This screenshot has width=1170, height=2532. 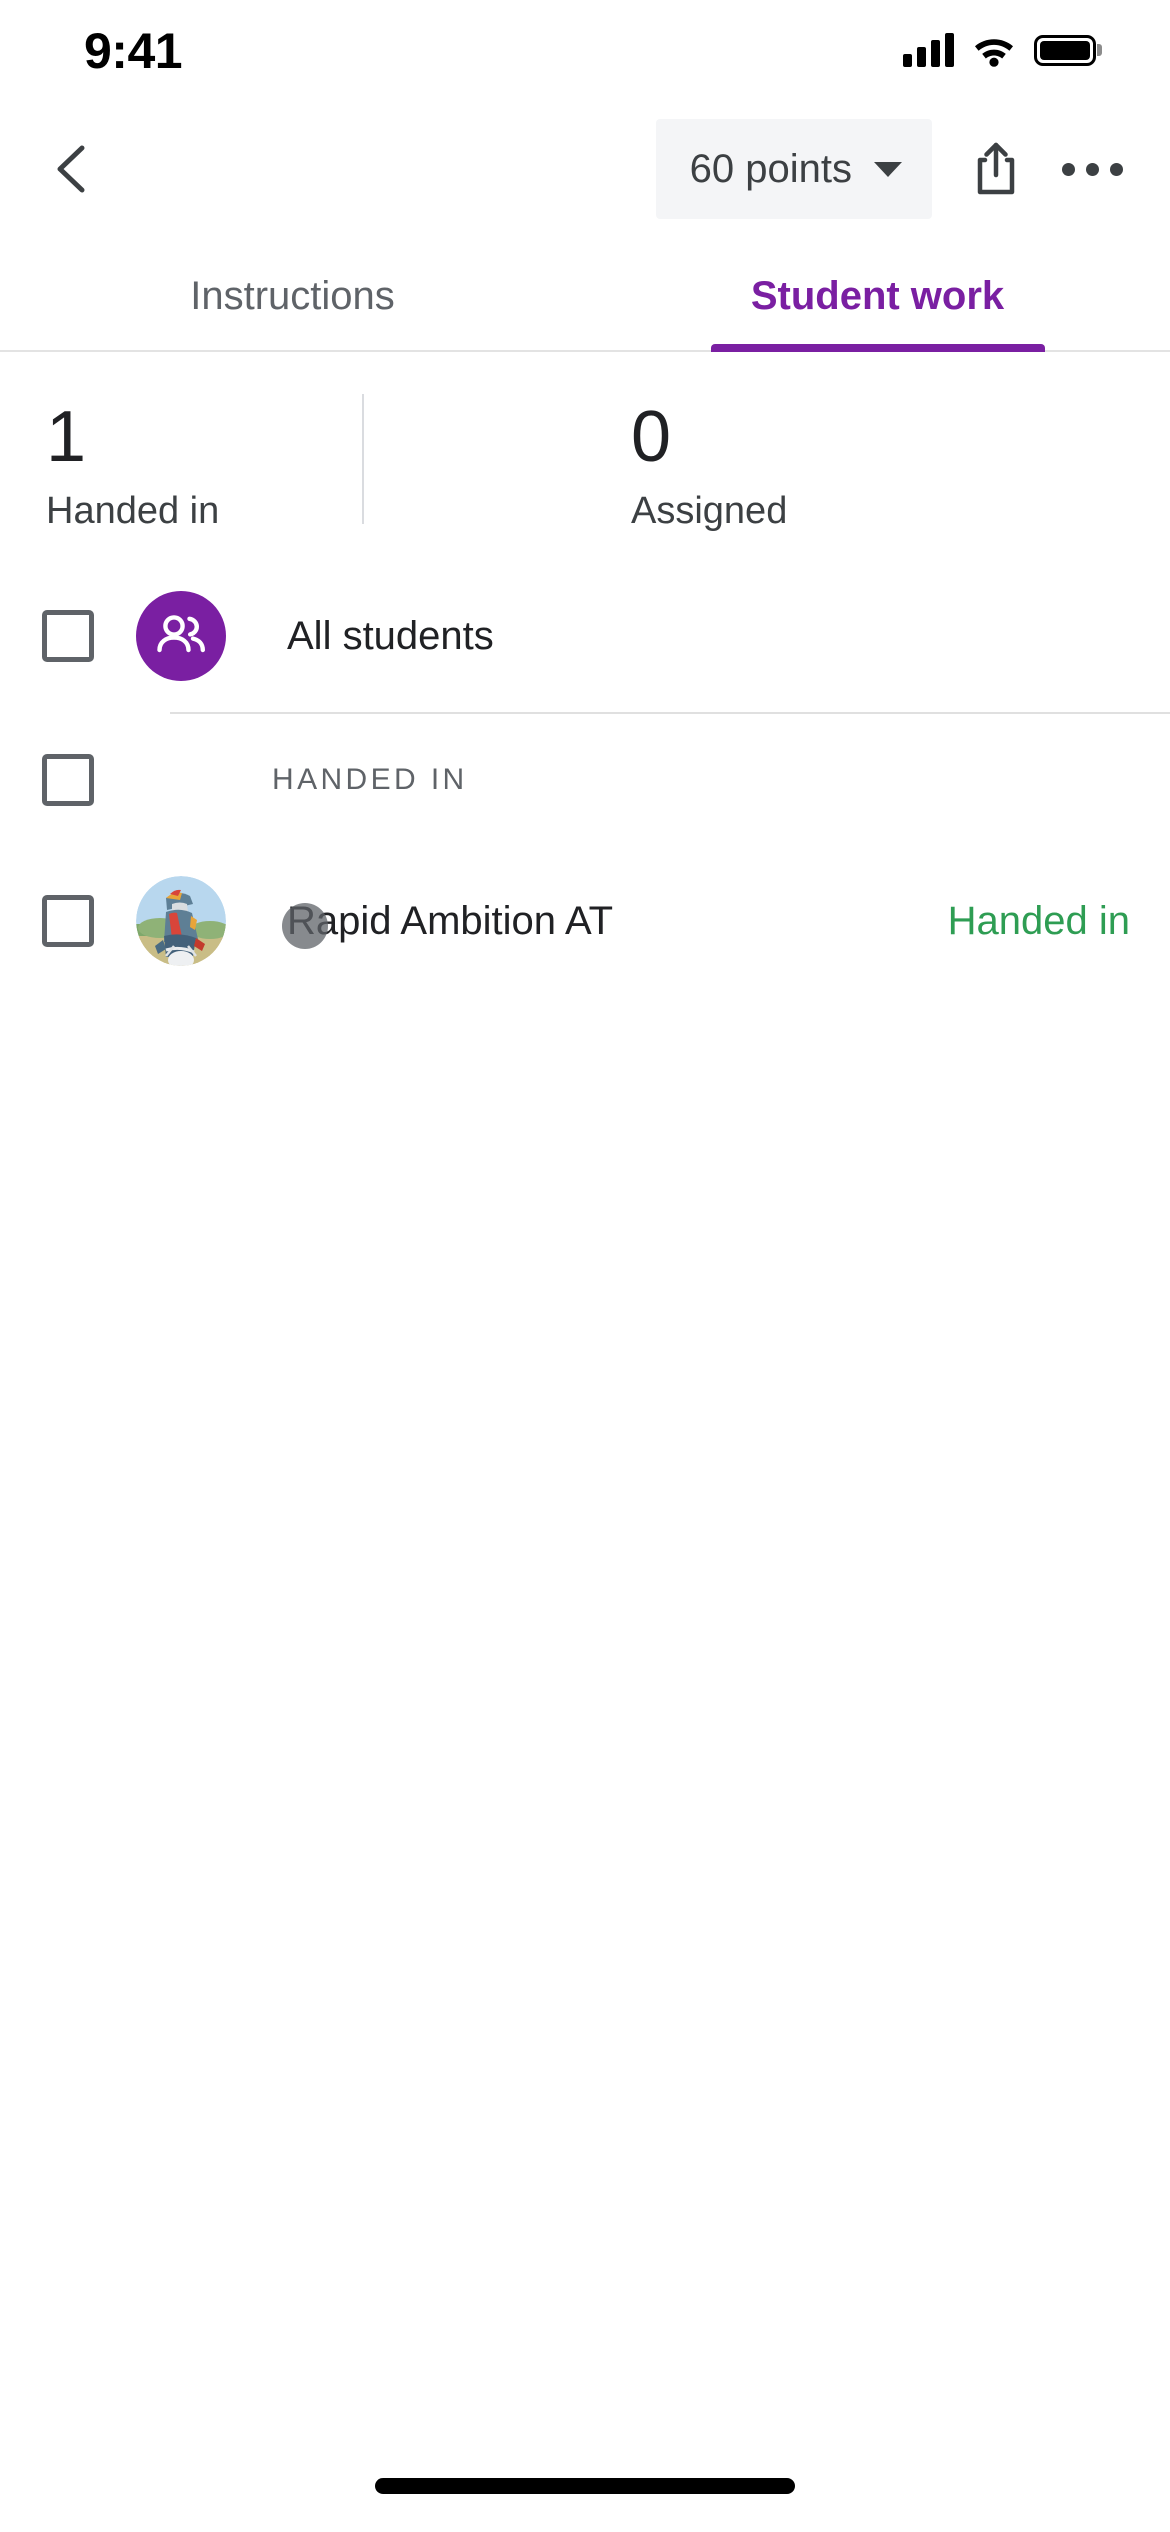 What do you see at coordinates (133, 510) in the screenshot?
I see `stat-handed-in-label: Handed in` at bounding box center [133, 510].